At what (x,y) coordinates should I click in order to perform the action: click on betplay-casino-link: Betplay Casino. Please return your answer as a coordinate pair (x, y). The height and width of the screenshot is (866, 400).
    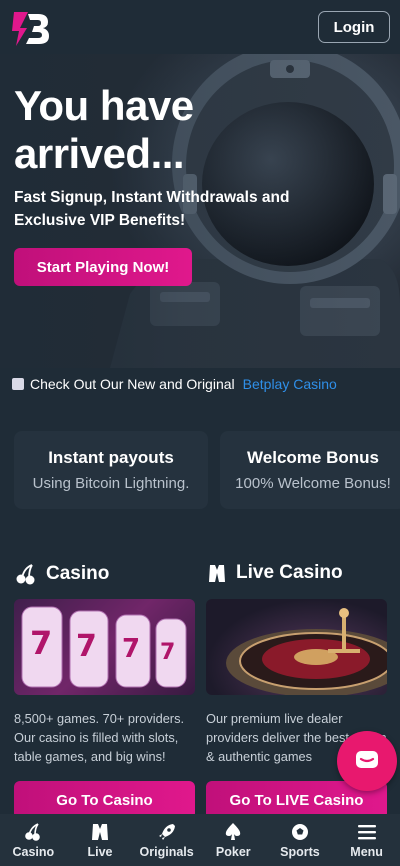
    Looking at the image, I should click on (290, 384).